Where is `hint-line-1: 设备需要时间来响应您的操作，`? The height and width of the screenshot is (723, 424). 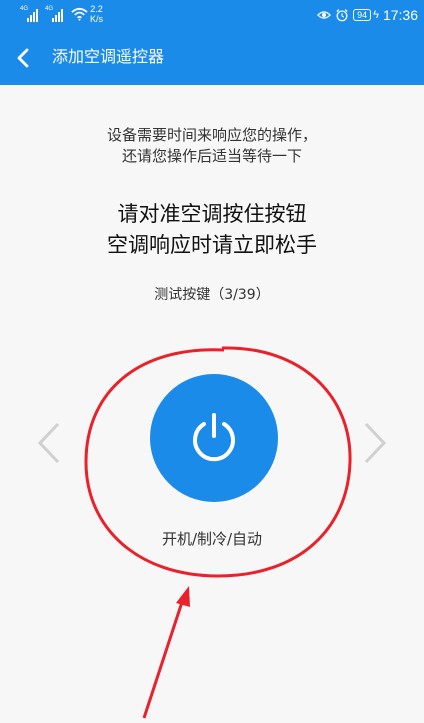 hint-line-1: 设备需要时间来响应您的操作， is located at coordinates (211, 135).